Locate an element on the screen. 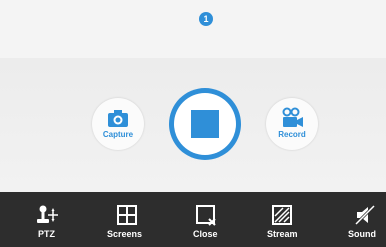 This screenshot has width=386, height=247. toolbar-item-ptz: PTZ is located at coordinates (50, 219).